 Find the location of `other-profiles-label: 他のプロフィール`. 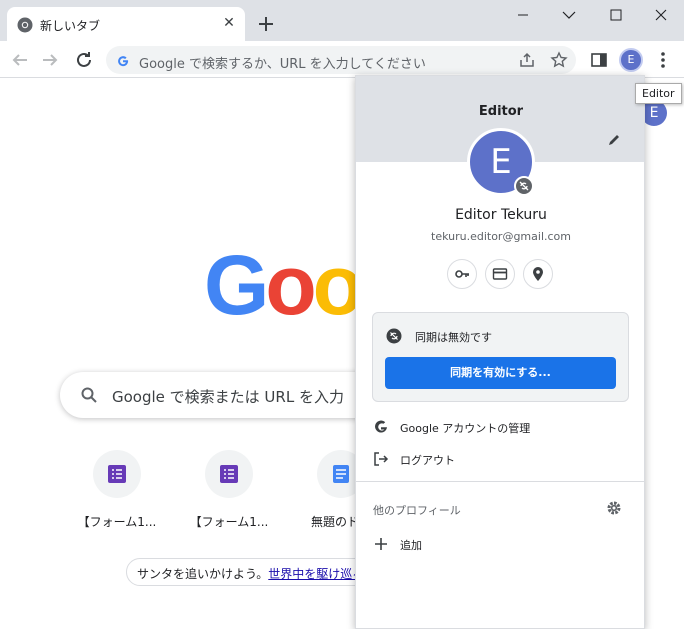

other-profiles-label: 他のプロフィール is located at coordinates (417, 510).